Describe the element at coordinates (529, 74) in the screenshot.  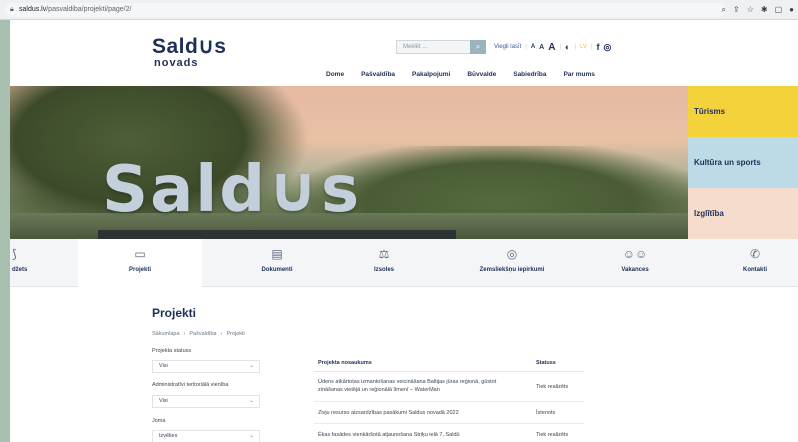
I see `nav-sabiedriba: Sabiedrība` at that location.